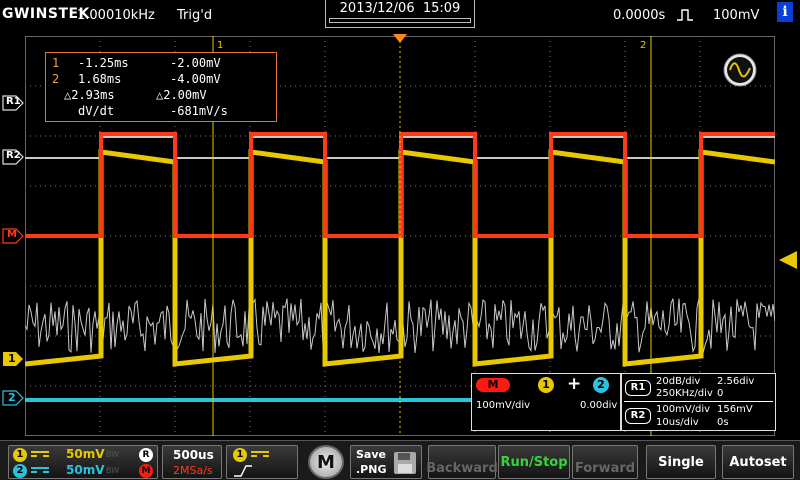 The width and height of the screenshot is (800, 480). What do you see at coordinates (262, 462) in the screenshot?
I see `trigger-panel: 1` at bounding box center [262, 462].